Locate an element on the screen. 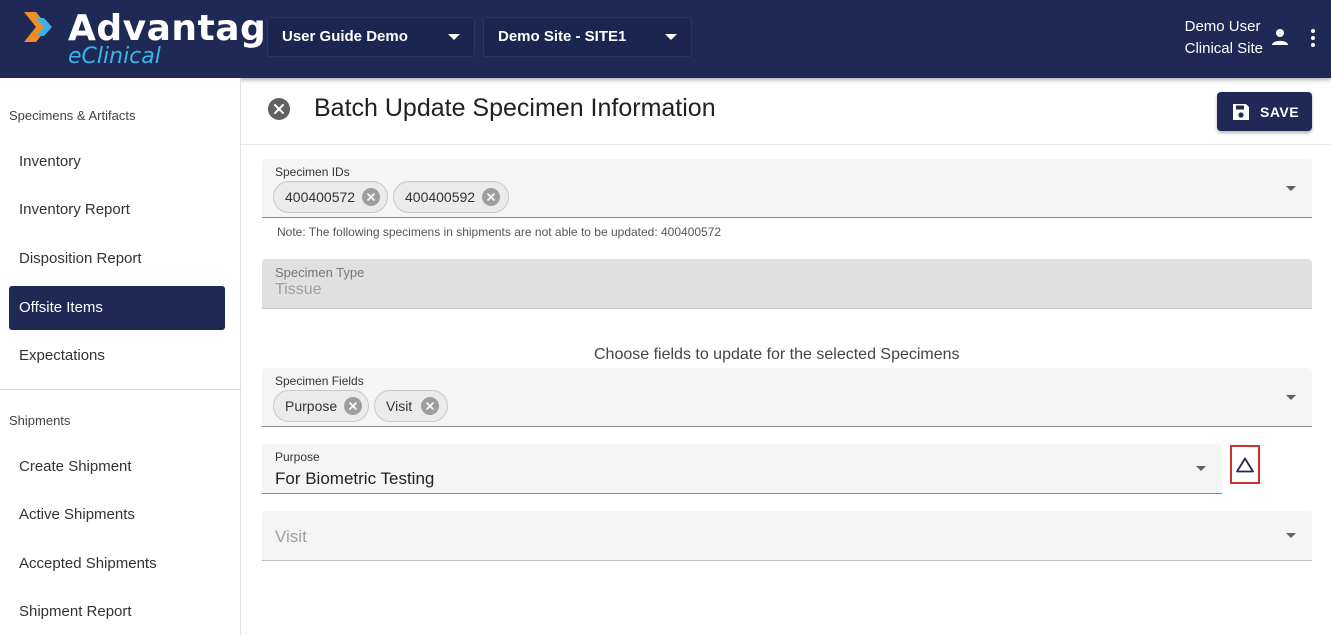 This screenshot has height=635, width=1331. warning-triangle-icon is located at coordinates (1245, 465).